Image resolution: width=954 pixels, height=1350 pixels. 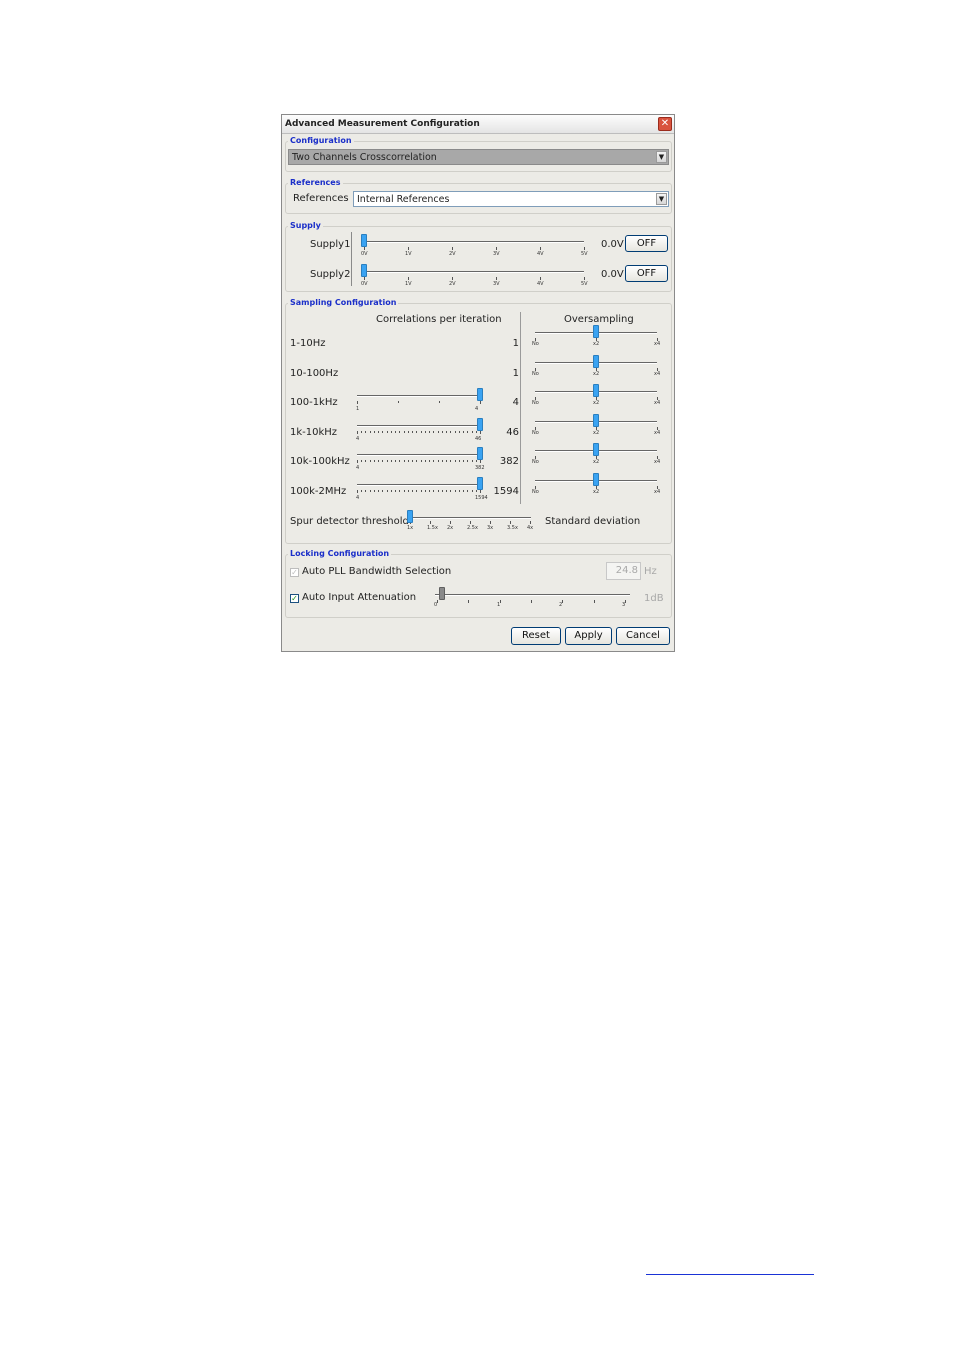 I want to click on auto-pll-checkbox: ✓, so click(x=294, y=572).